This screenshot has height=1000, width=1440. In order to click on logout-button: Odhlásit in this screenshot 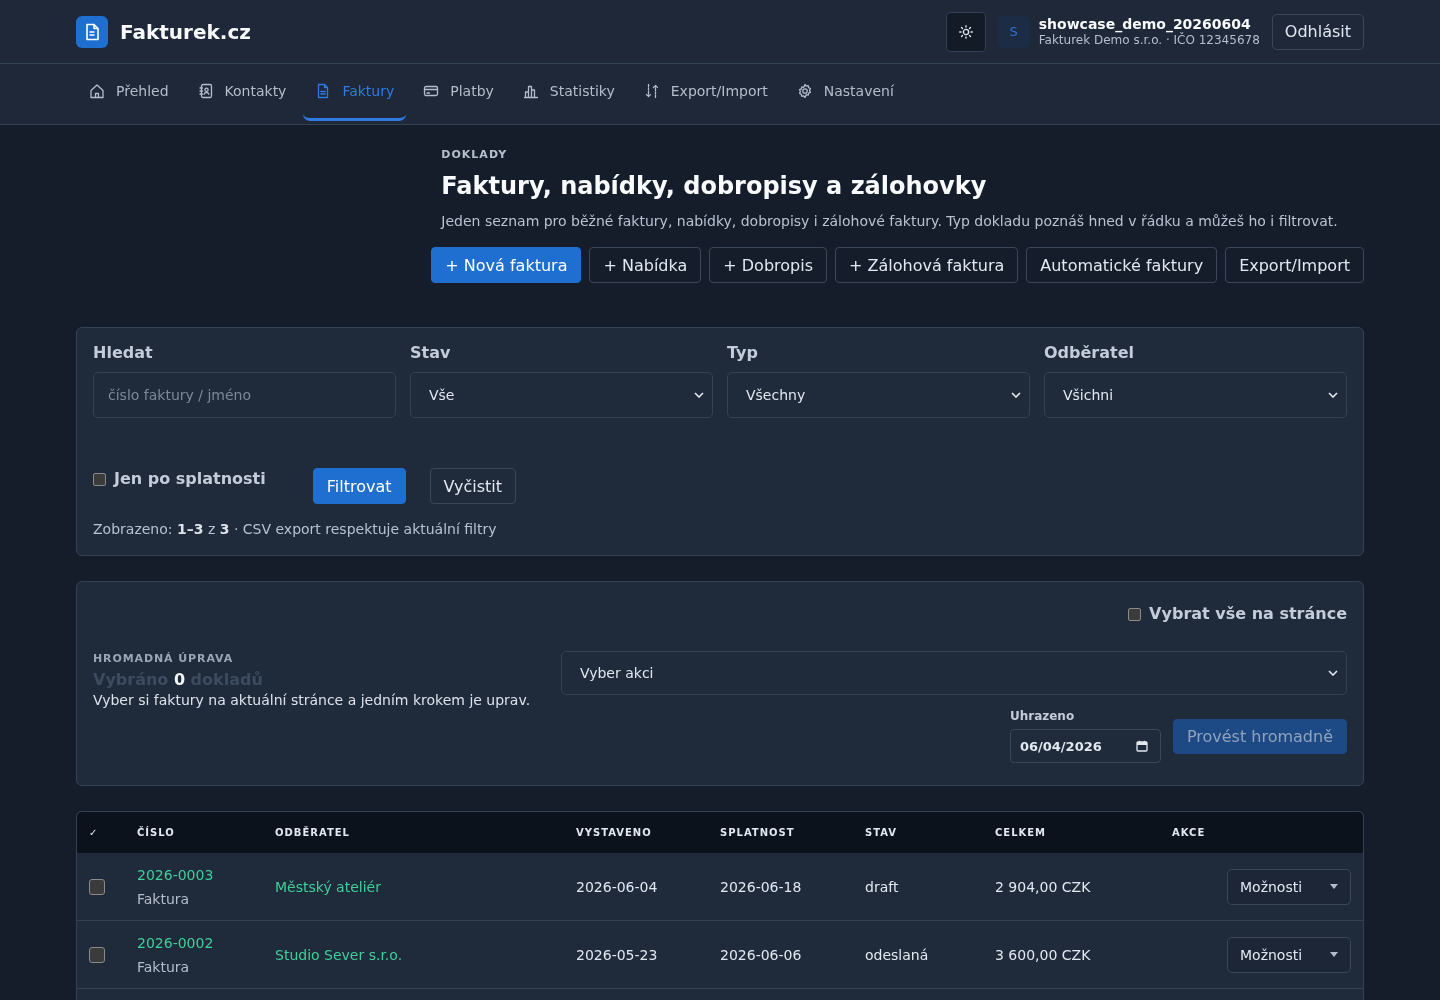, I will do `click(1317, 31)`.